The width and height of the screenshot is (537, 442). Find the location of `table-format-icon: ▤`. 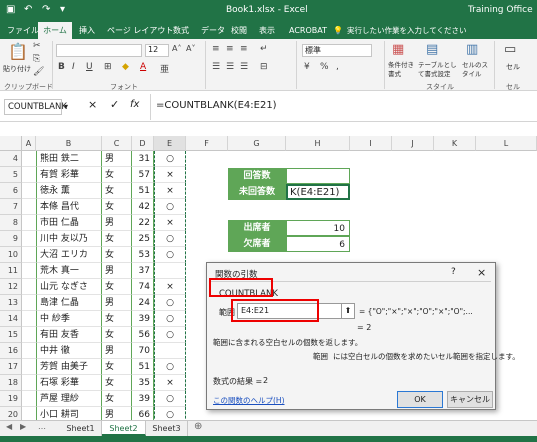

table-format-icon: ▤ is located at coordinates (432, 49).